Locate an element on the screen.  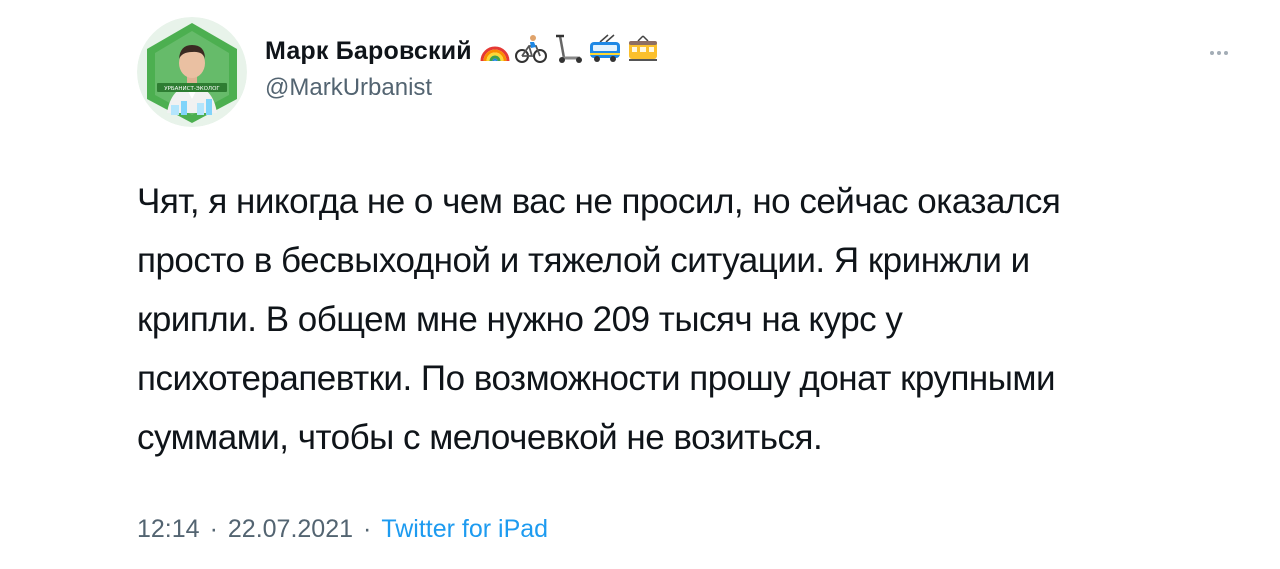
name-emojis is located at coordinates (570, 51).